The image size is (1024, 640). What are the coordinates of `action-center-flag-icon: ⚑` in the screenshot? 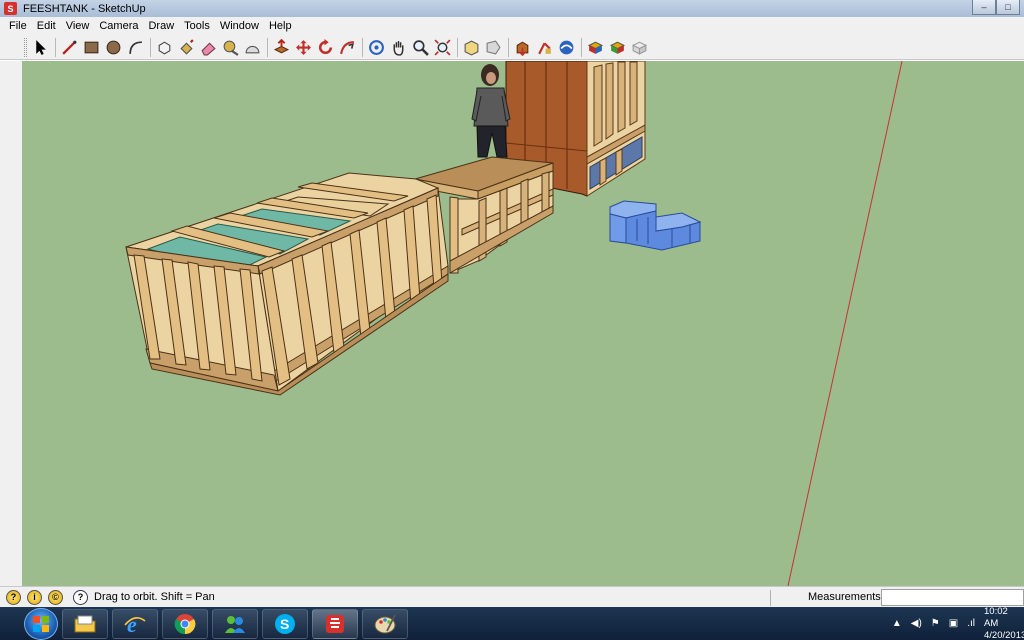 It's located at (935, 623).